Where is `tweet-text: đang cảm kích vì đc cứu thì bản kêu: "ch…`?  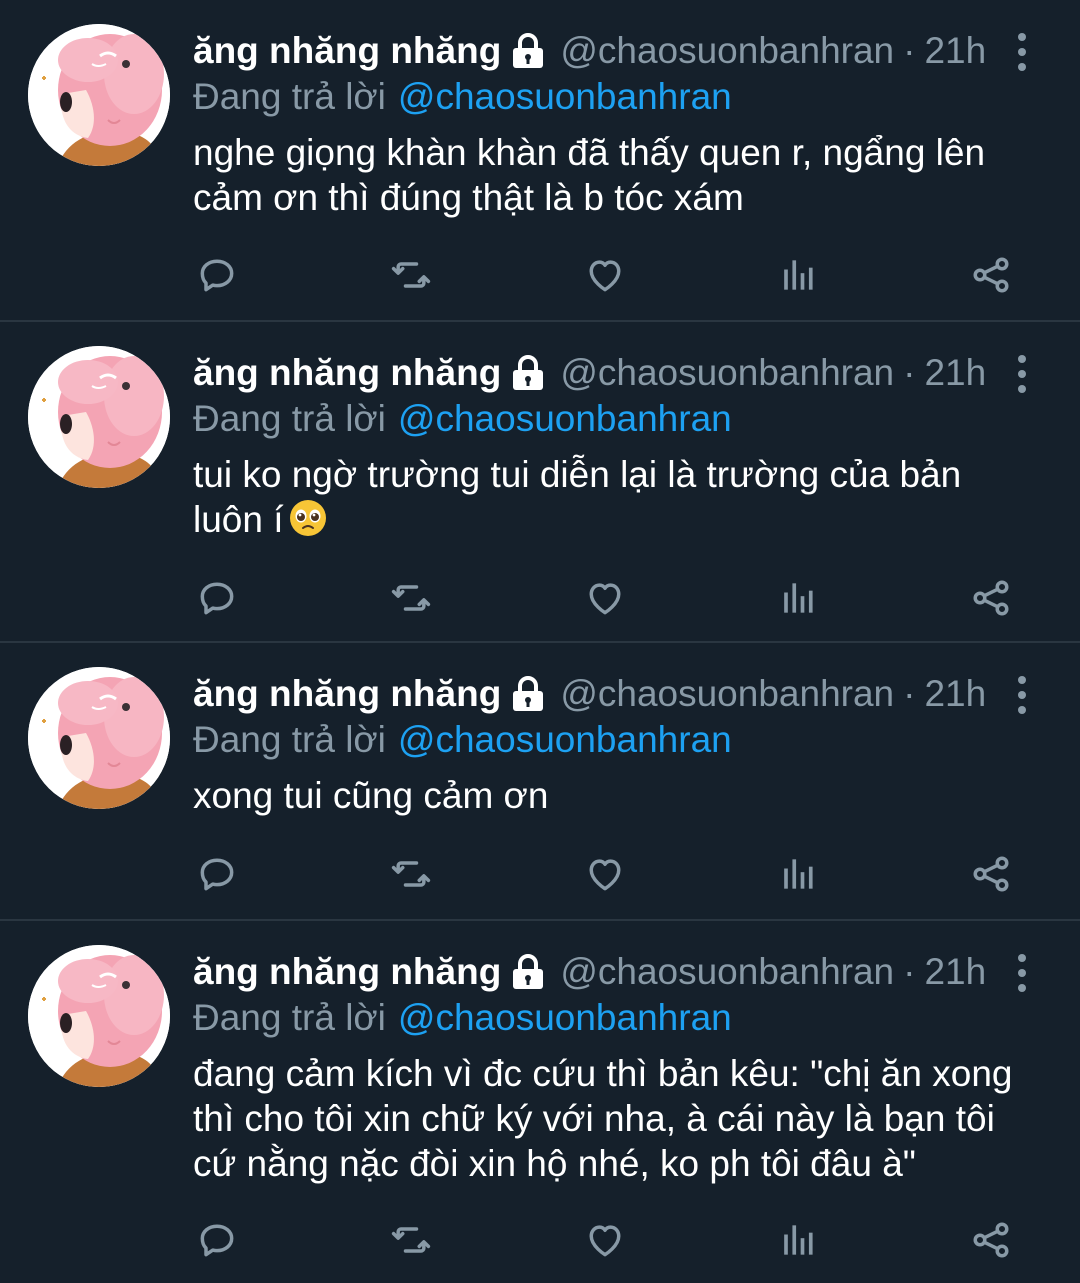
tweet-text: đang cảm kích vì đc cứu thì bản kêu: "ch… is located at coordinates (623, 1118).